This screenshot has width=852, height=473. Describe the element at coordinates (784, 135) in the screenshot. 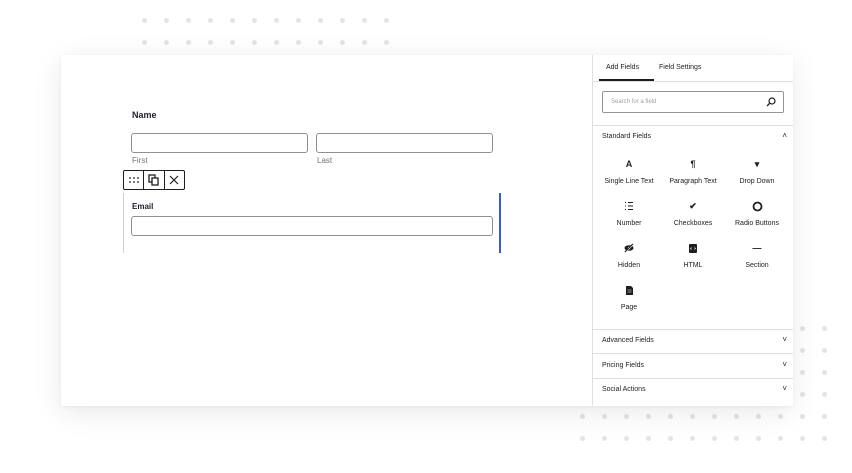

I see `chevron-up-icon: ˄` at that location.